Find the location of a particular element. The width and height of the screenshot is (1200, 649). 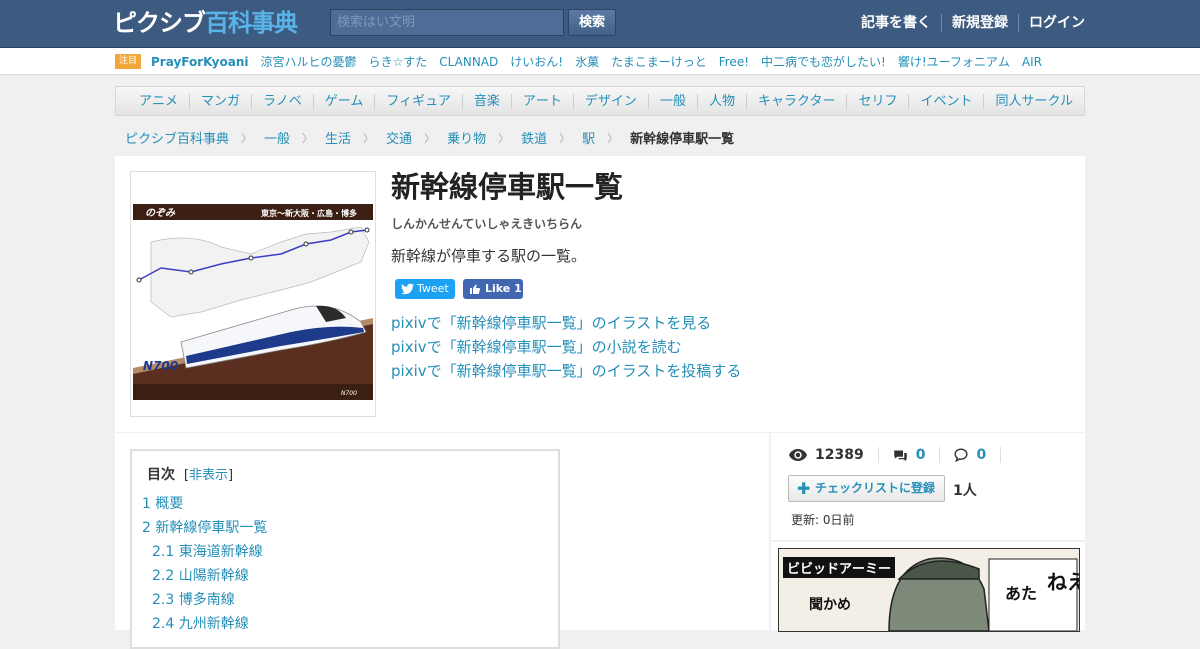

trending-item: AIR is located at coordinates (1032, 62).